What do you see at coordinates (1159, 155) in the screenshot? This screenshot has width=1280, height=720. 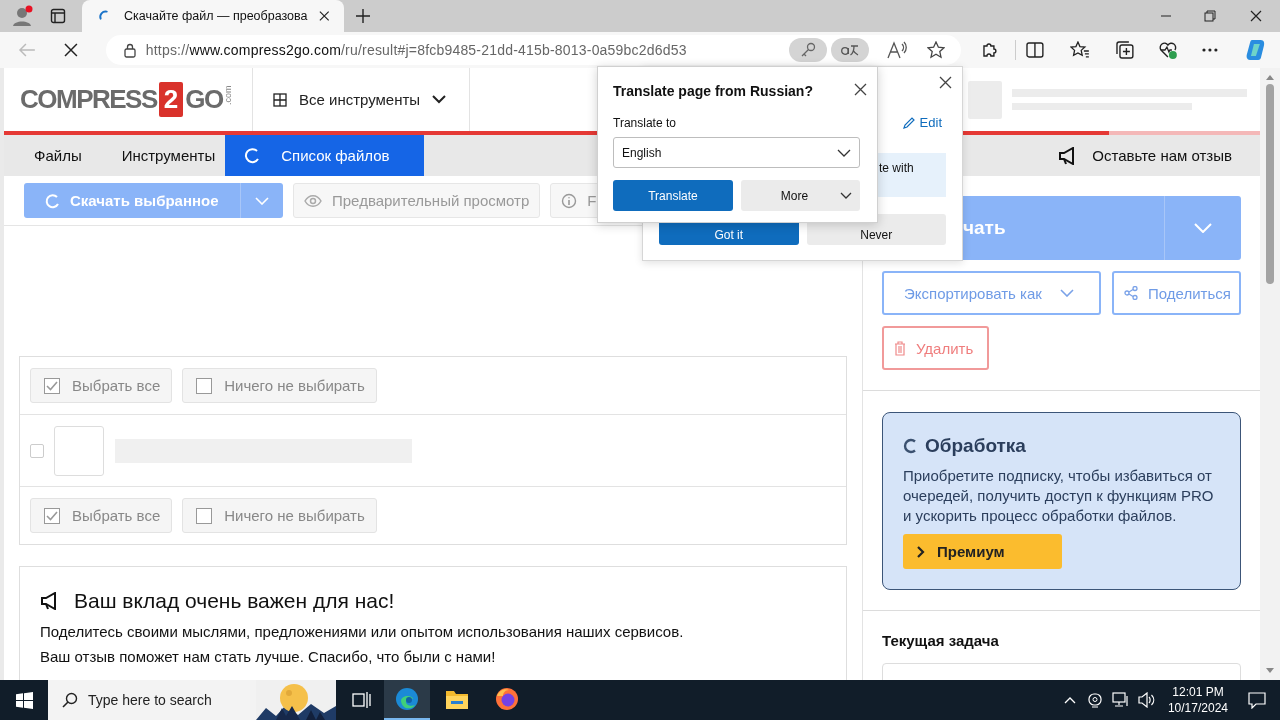 I see `feedback-link: Оставьте нам отзыв` at bounding box center [1159, 155].